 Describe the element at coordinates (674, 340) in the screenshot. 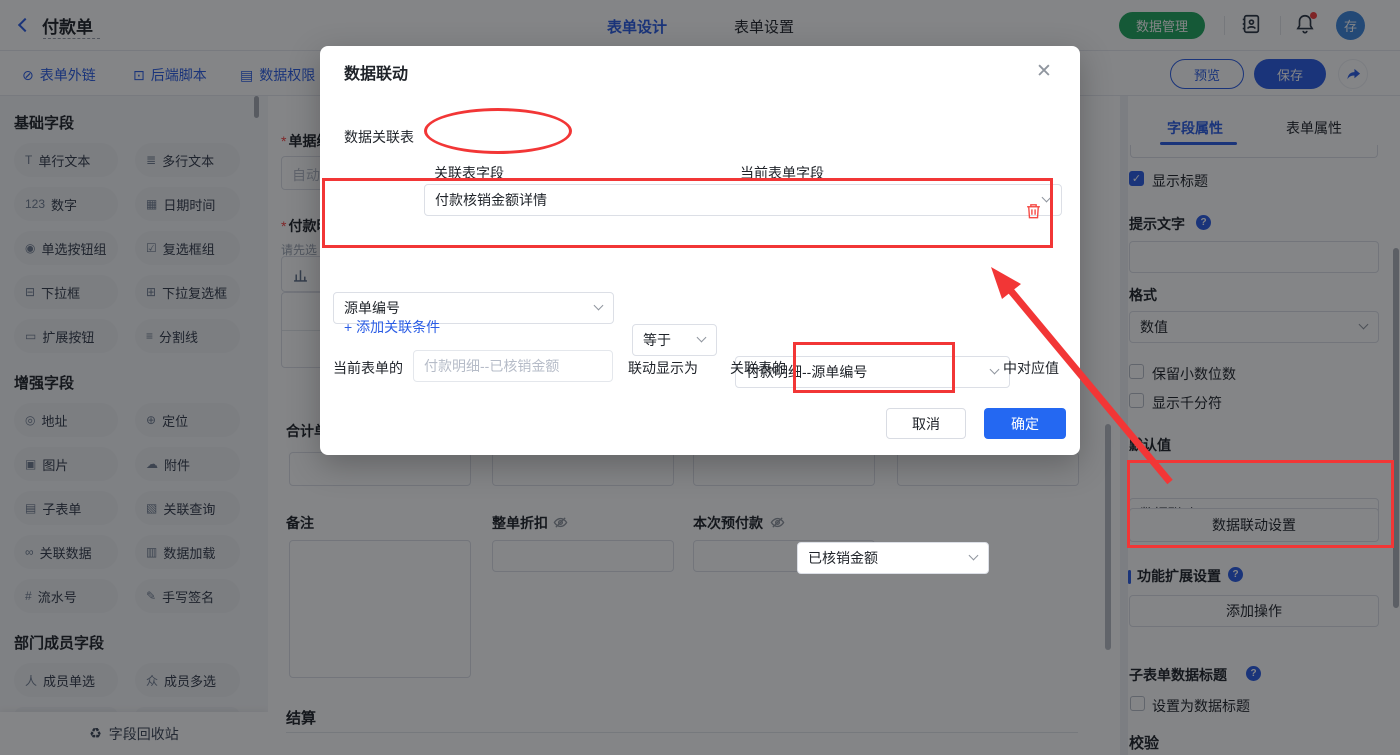

I see `condition-operator-select: 等于` at that location.